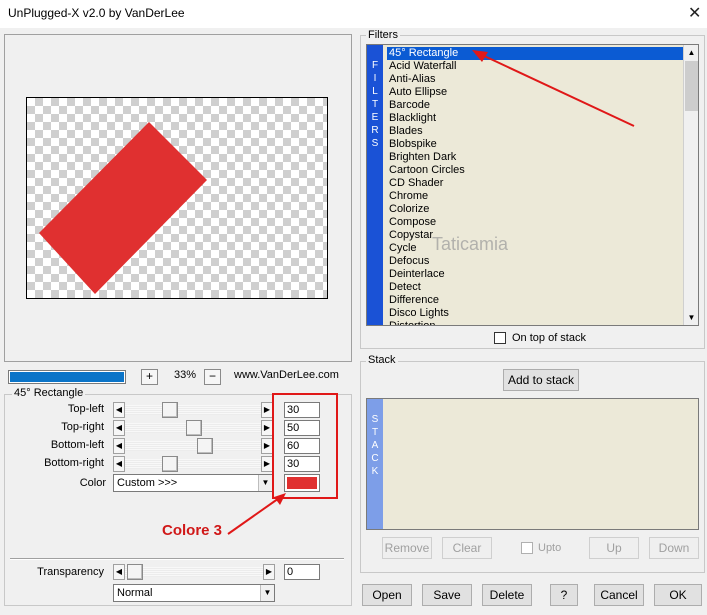  Describe the element at coordinates (678, 595) in the screenshot. I see `ok-button: OK` at that location.